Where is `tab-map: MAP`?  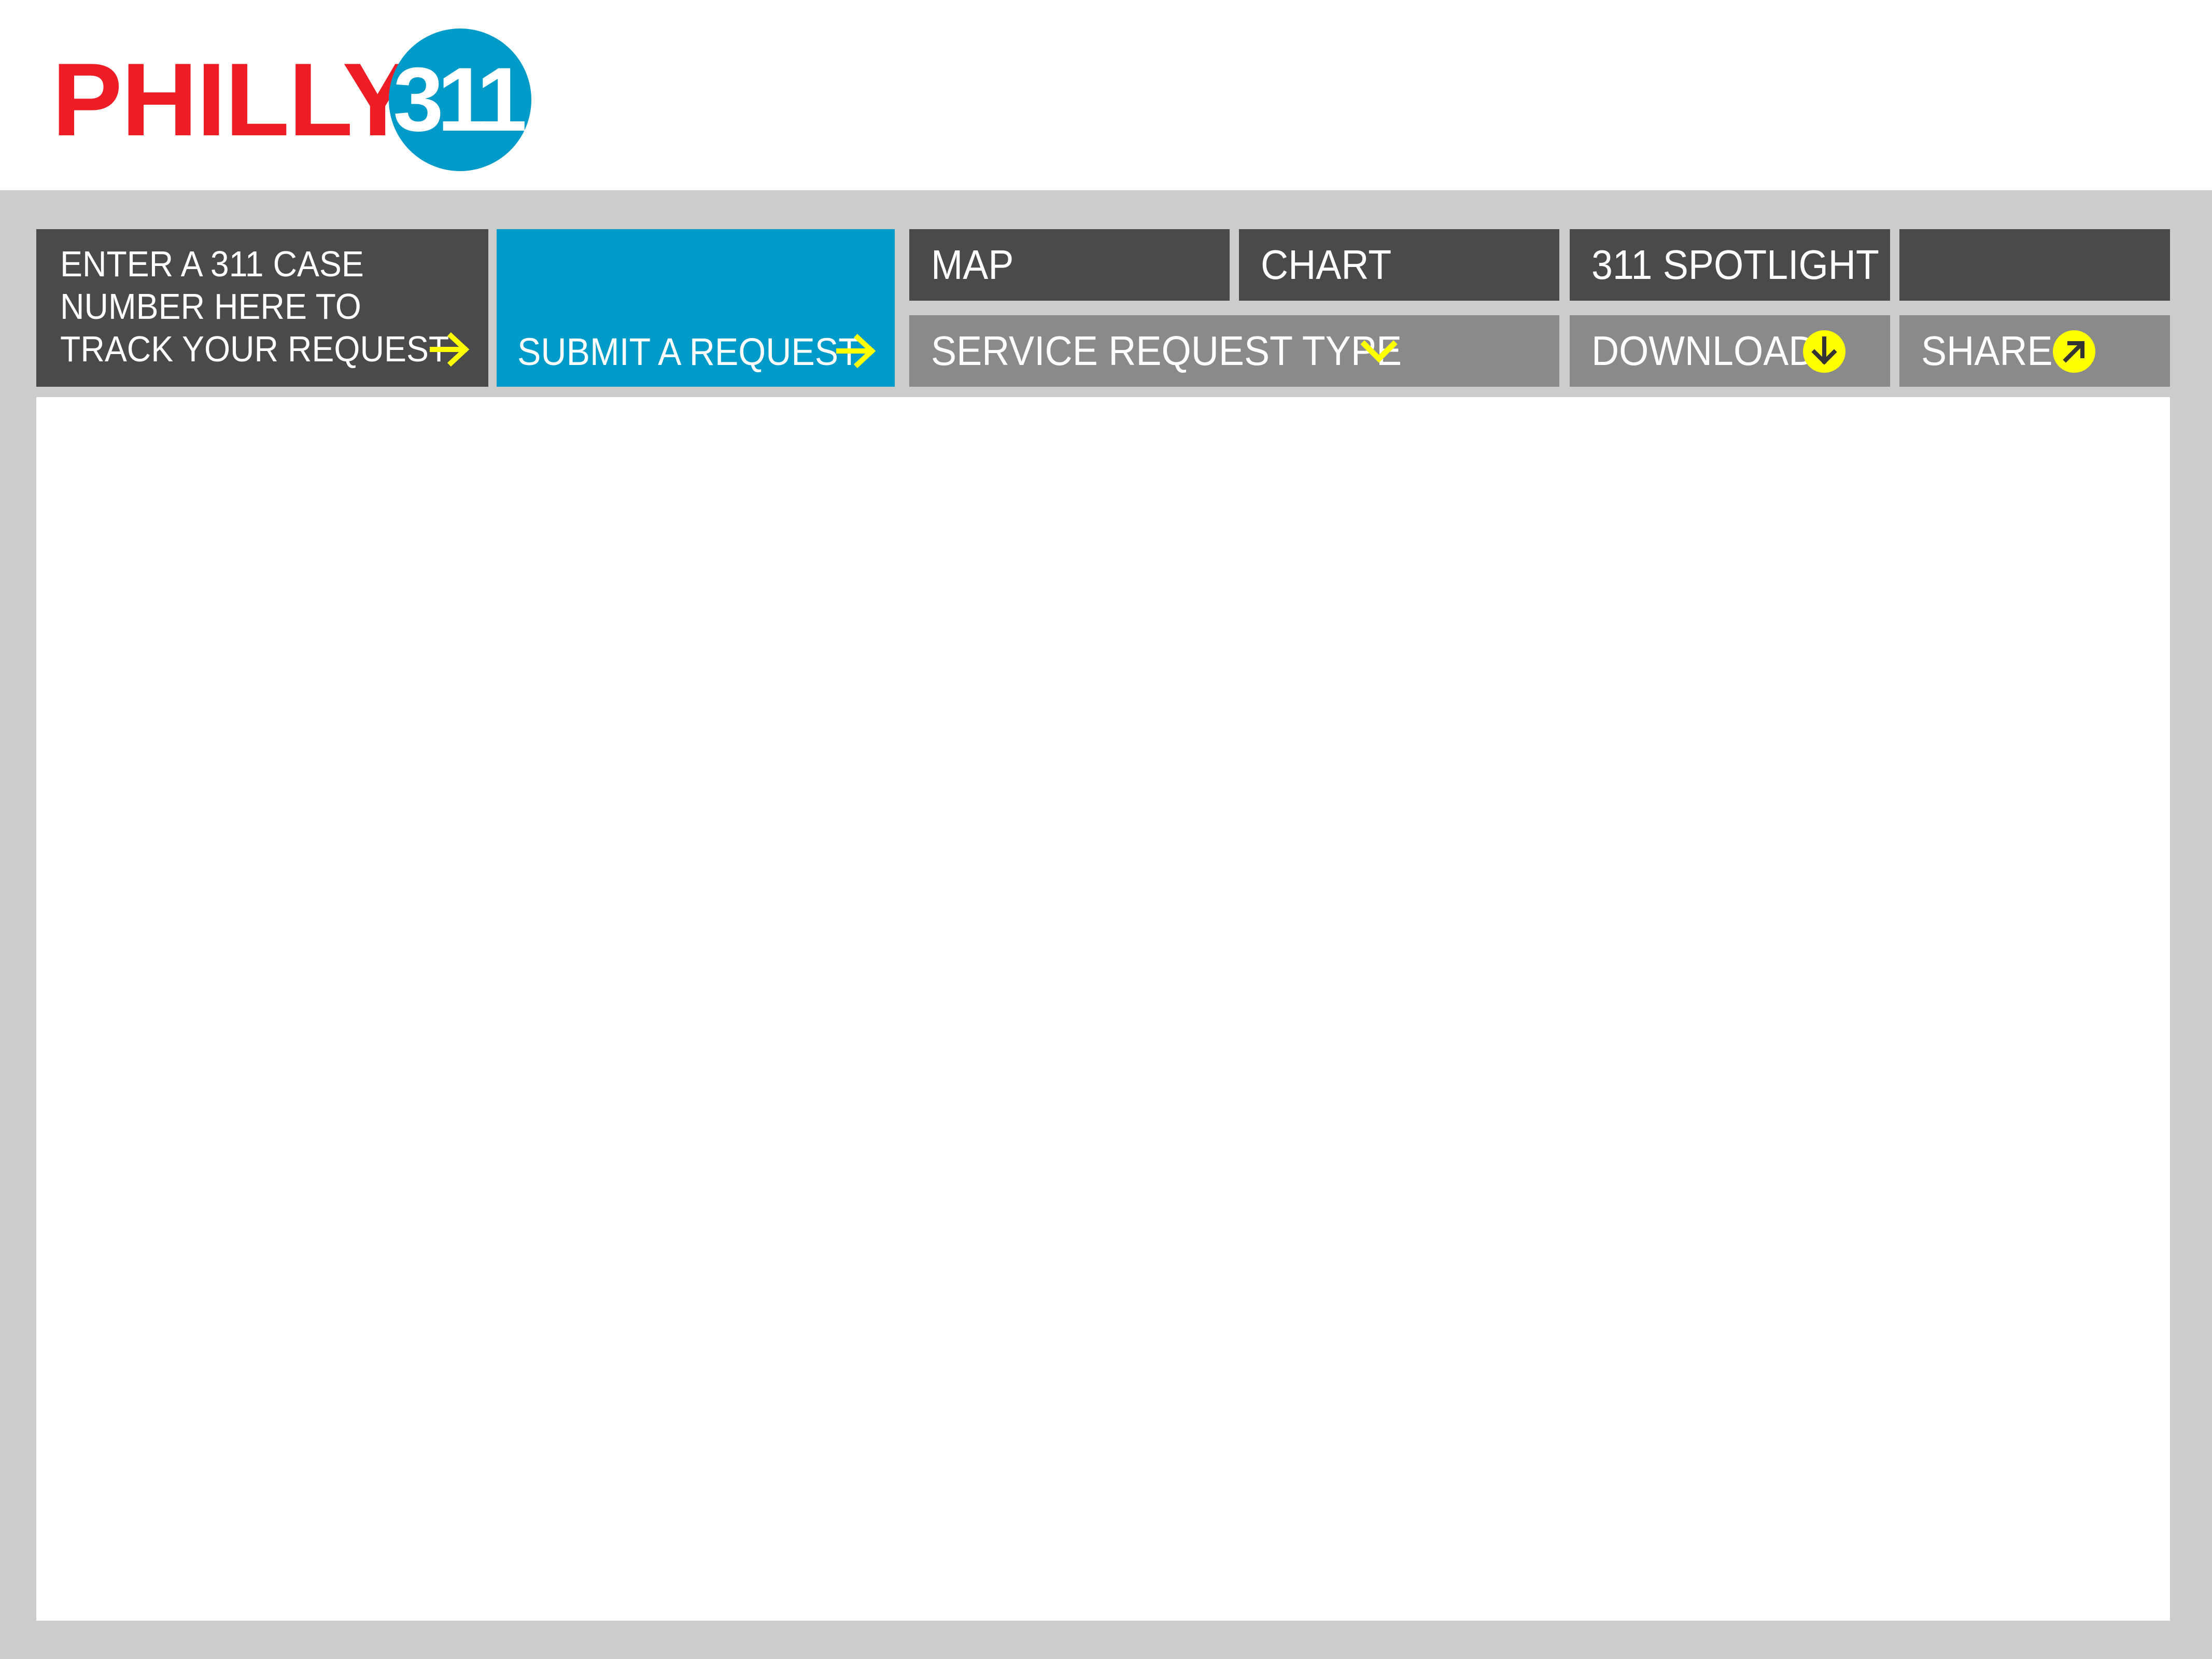
tab-map: MAP is located at coordinates (1069, 265).